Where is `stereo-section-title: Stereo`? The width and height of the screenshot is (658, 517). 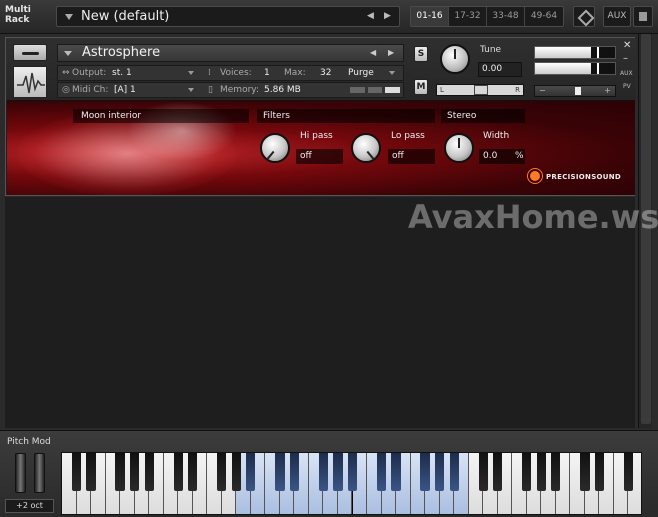
stereo-section-title: Stereo is located at coordinates (483, 116).